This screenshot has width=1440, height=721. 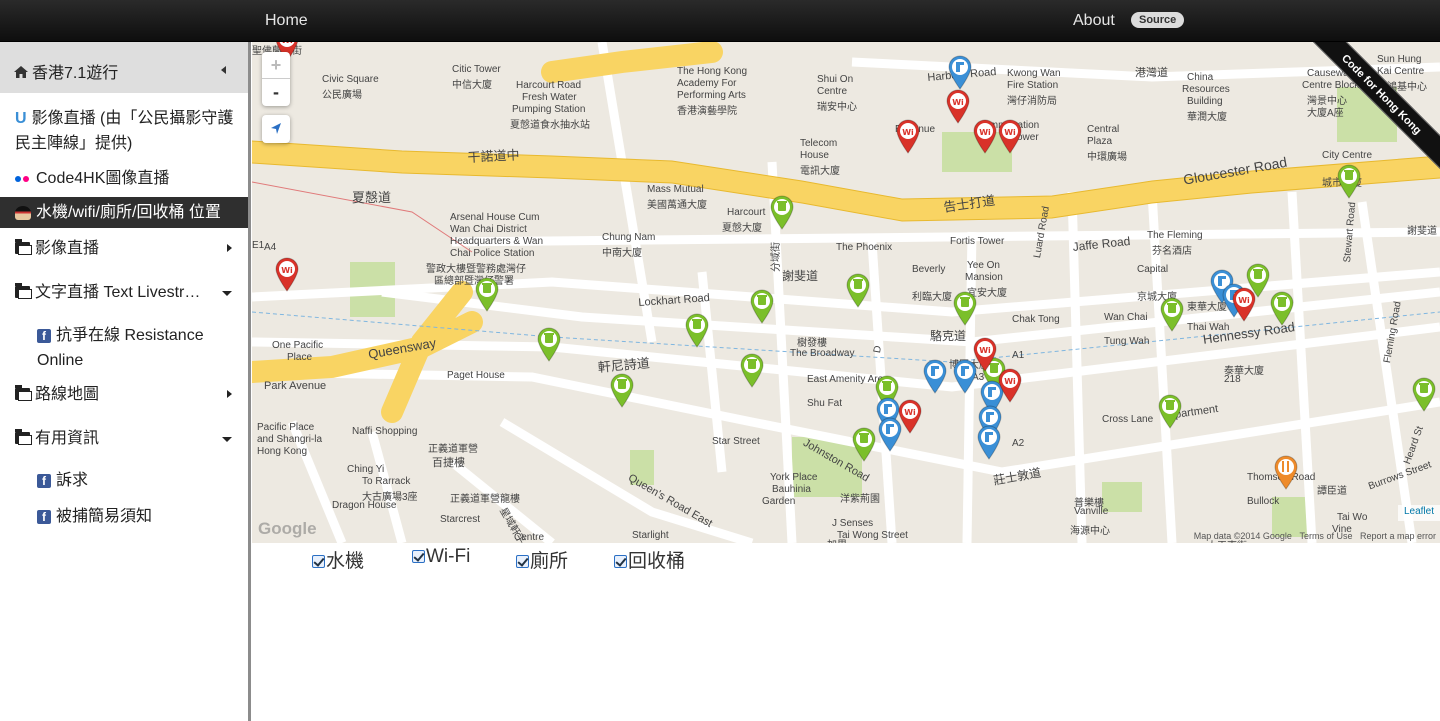 What do you see at coordinates (448, 463) in the screenshot?
I see `map-label: 百捷樓` at bounding box center [448, 463].